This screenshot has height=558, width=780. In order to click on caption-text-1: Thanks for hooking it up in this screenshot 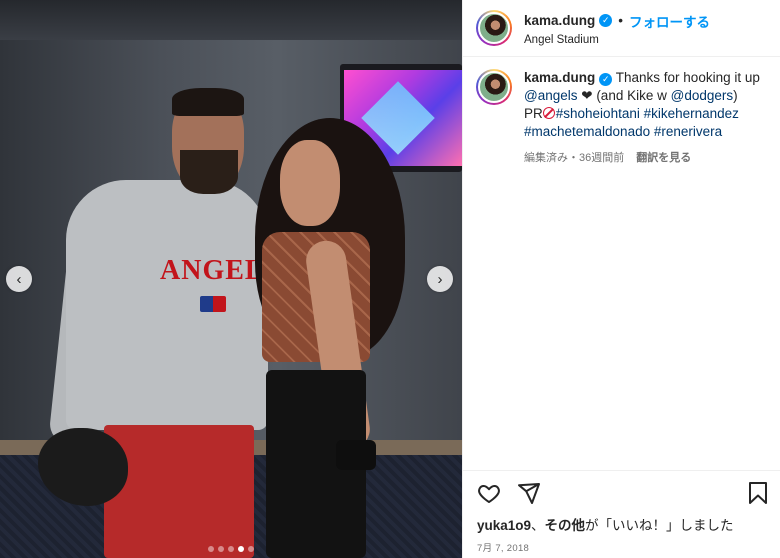, I will do `click(686, 77)`.